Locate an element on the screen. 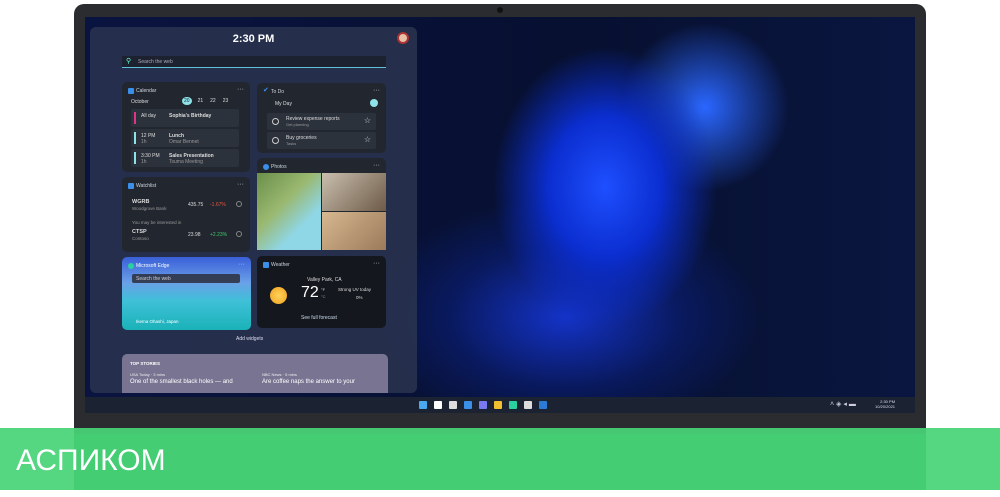 The height and width of the screenshot is (497, 1000). weather-title: Weather is located at coordinates (280, 265).